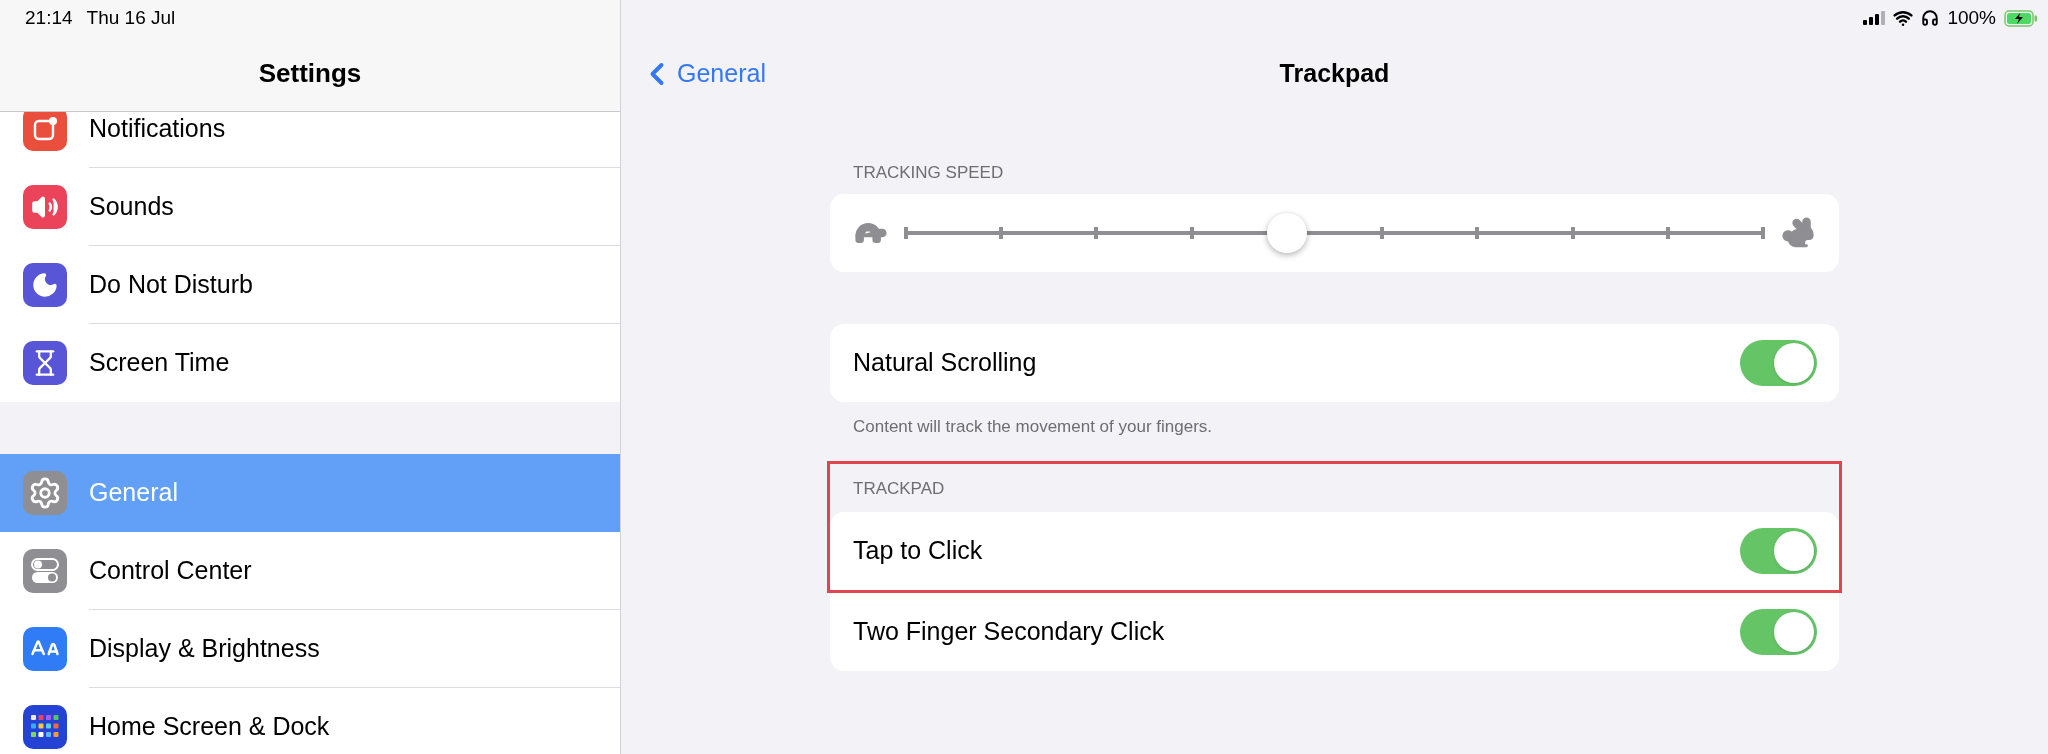 This screenshot has height=754, width=2048. What do you see at coordinates (1874, 18) in the screenshot?
I see `signal-icon` at bounding box center [1874, 18].